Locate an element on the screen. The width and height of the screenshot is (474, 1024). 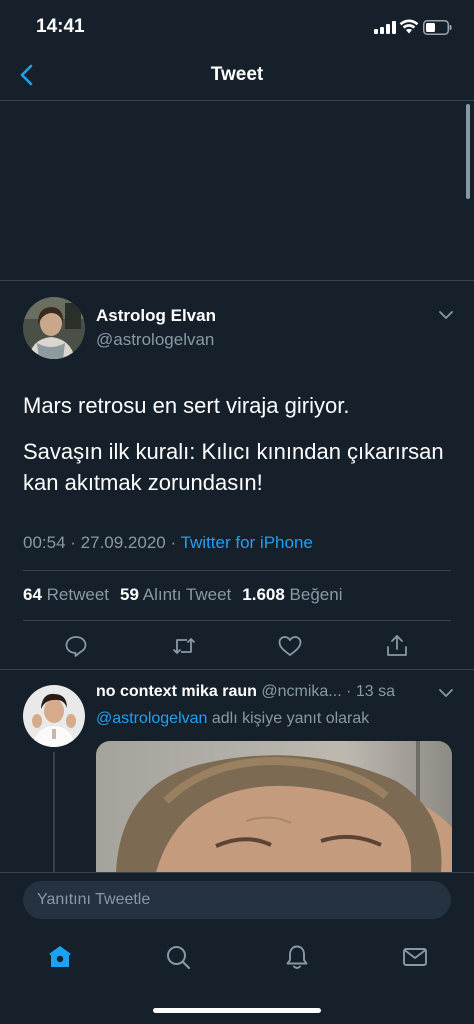
navigation-header: Tweet is located at coordinates (237, 75).